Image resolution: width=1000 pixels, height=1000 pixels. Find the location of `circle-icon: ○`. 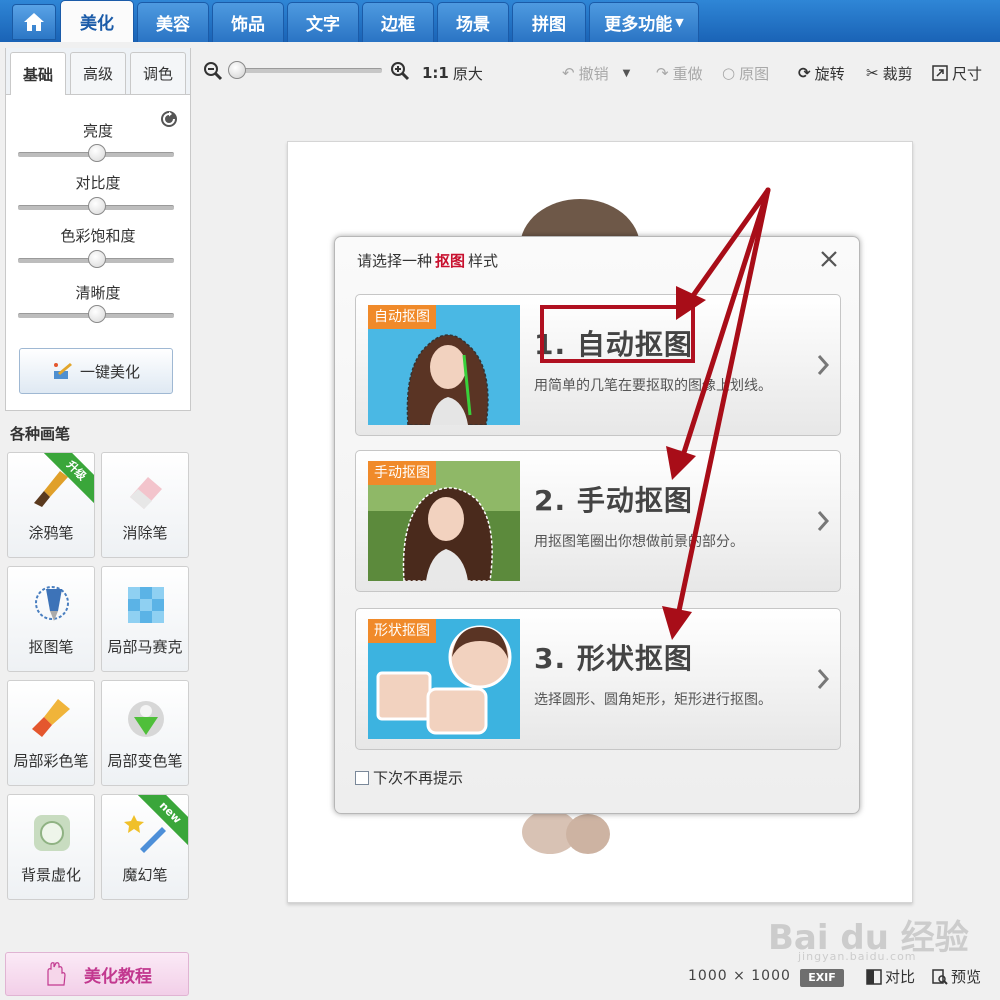

circle-icon: ○ is located at coordinates (729, 73).